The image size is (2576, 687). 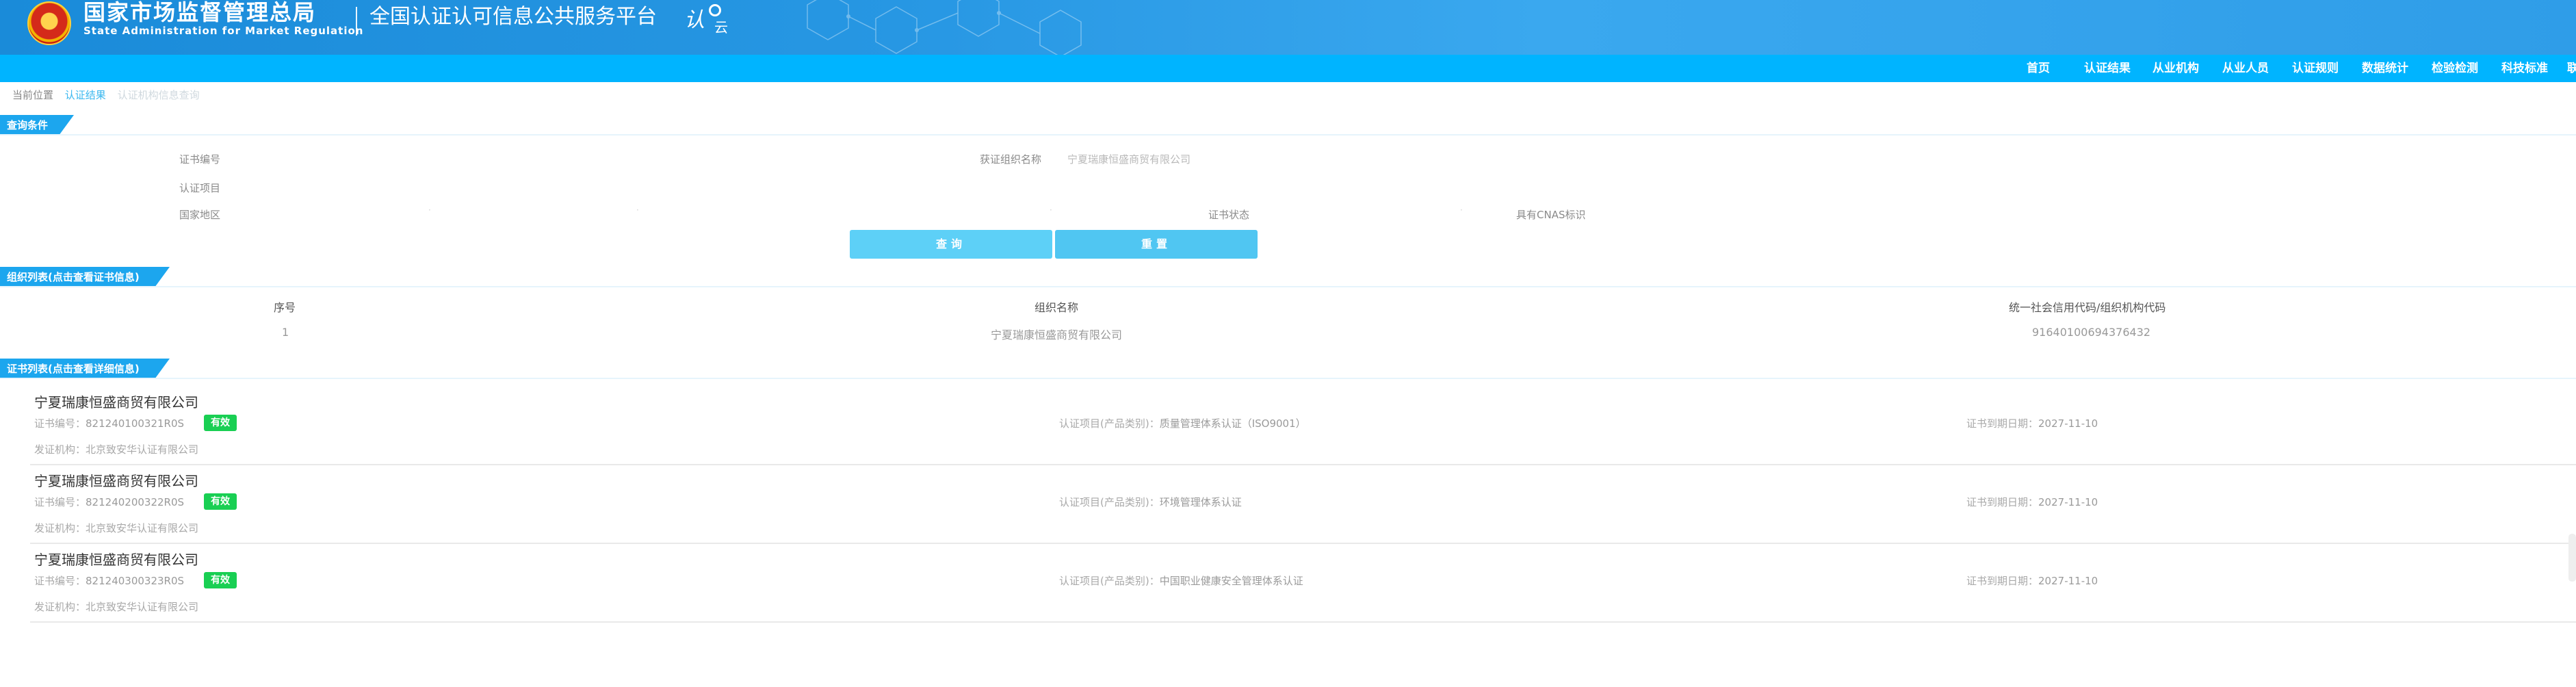 I want to click on cert-no-value: 821240300323R0S, so click(x=135, y=581).